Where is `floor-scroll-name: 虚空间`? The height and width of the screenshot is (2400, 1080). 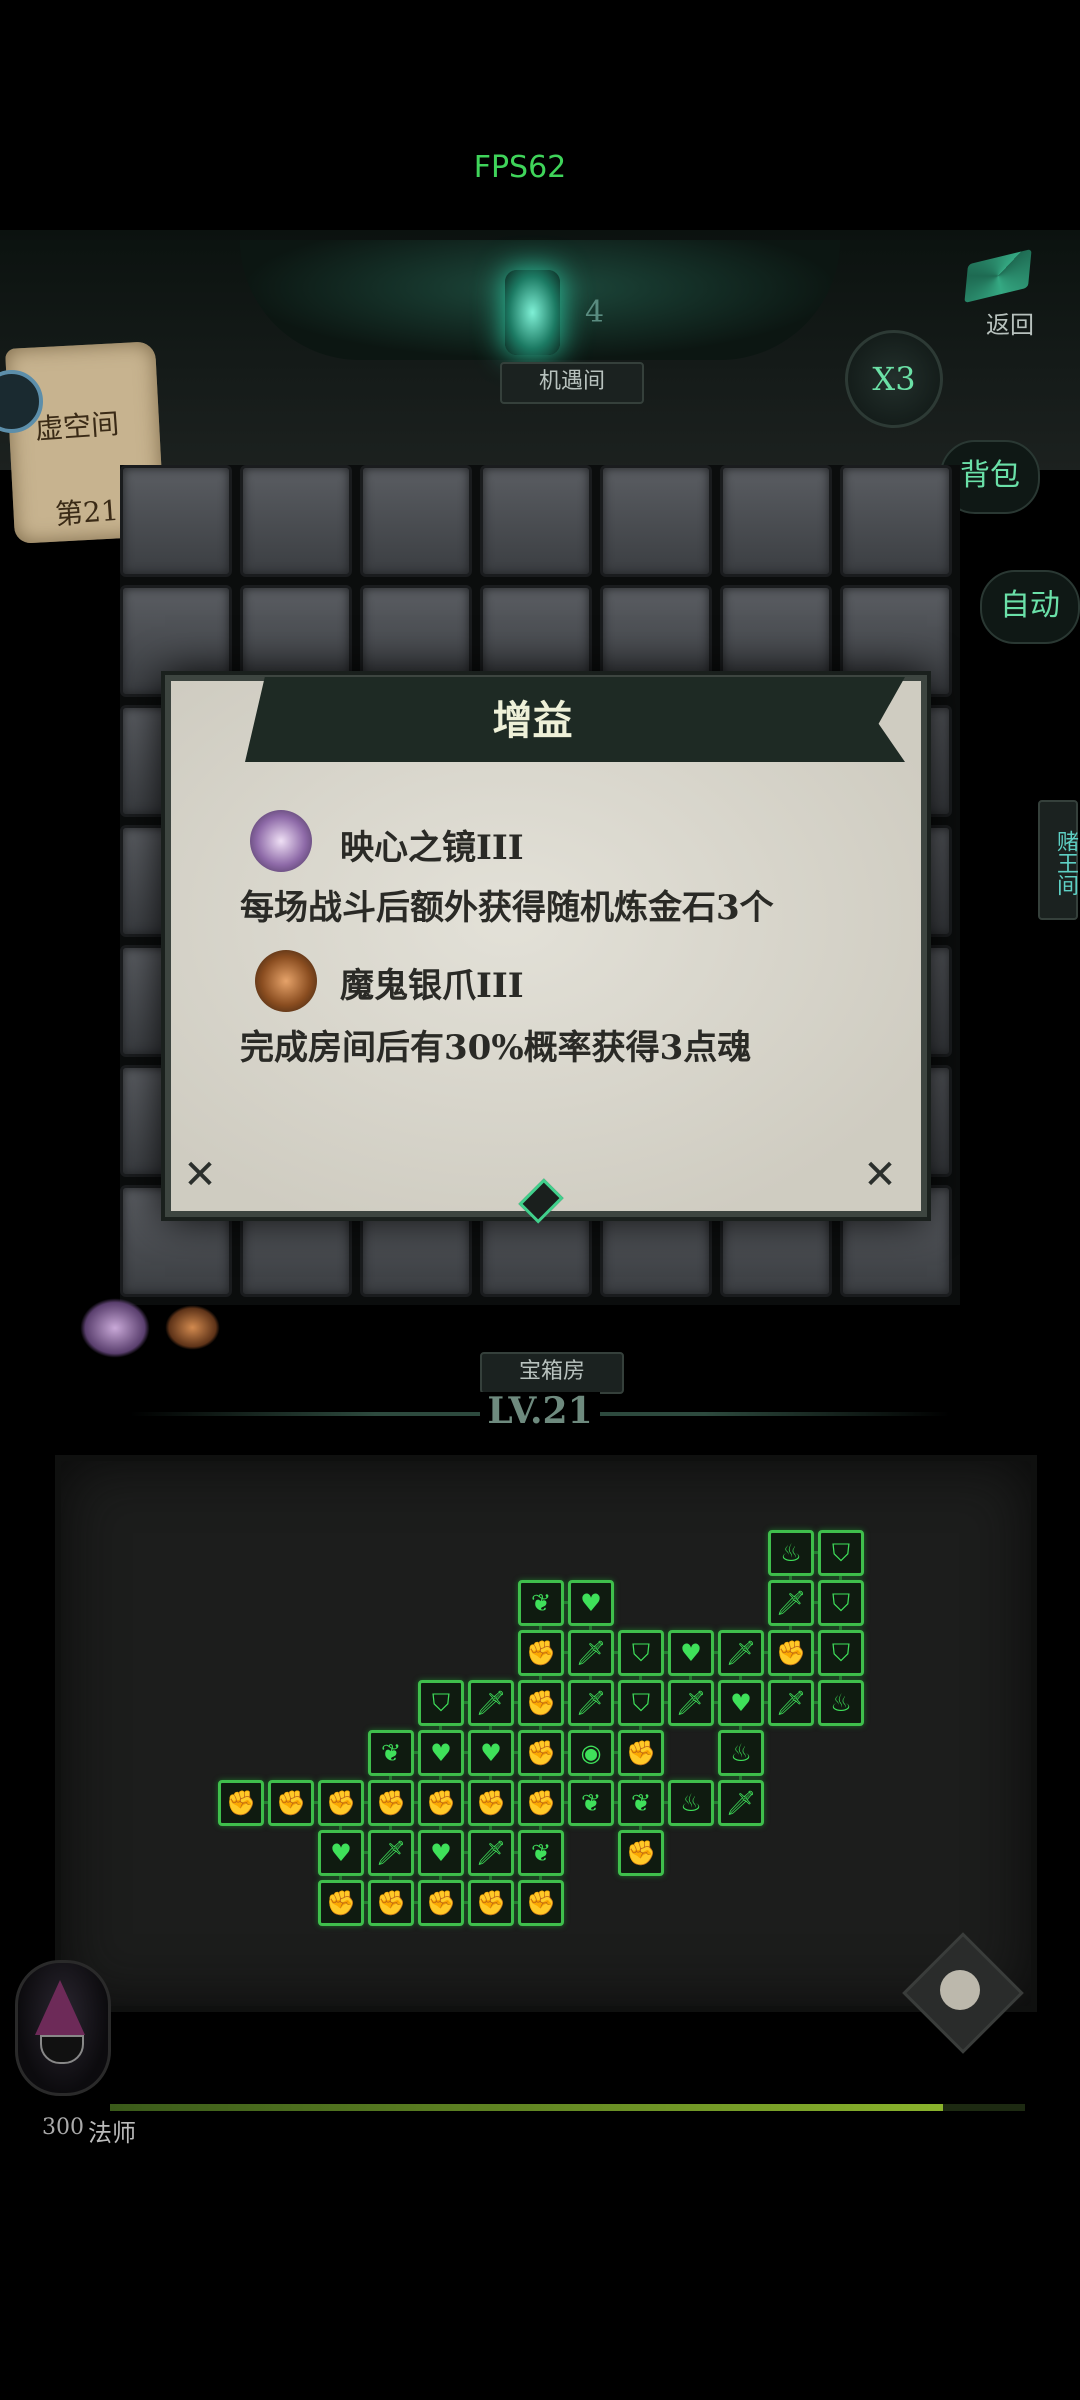
floor-scroll-name: 虚空间 is located at coordinates (77, 426).